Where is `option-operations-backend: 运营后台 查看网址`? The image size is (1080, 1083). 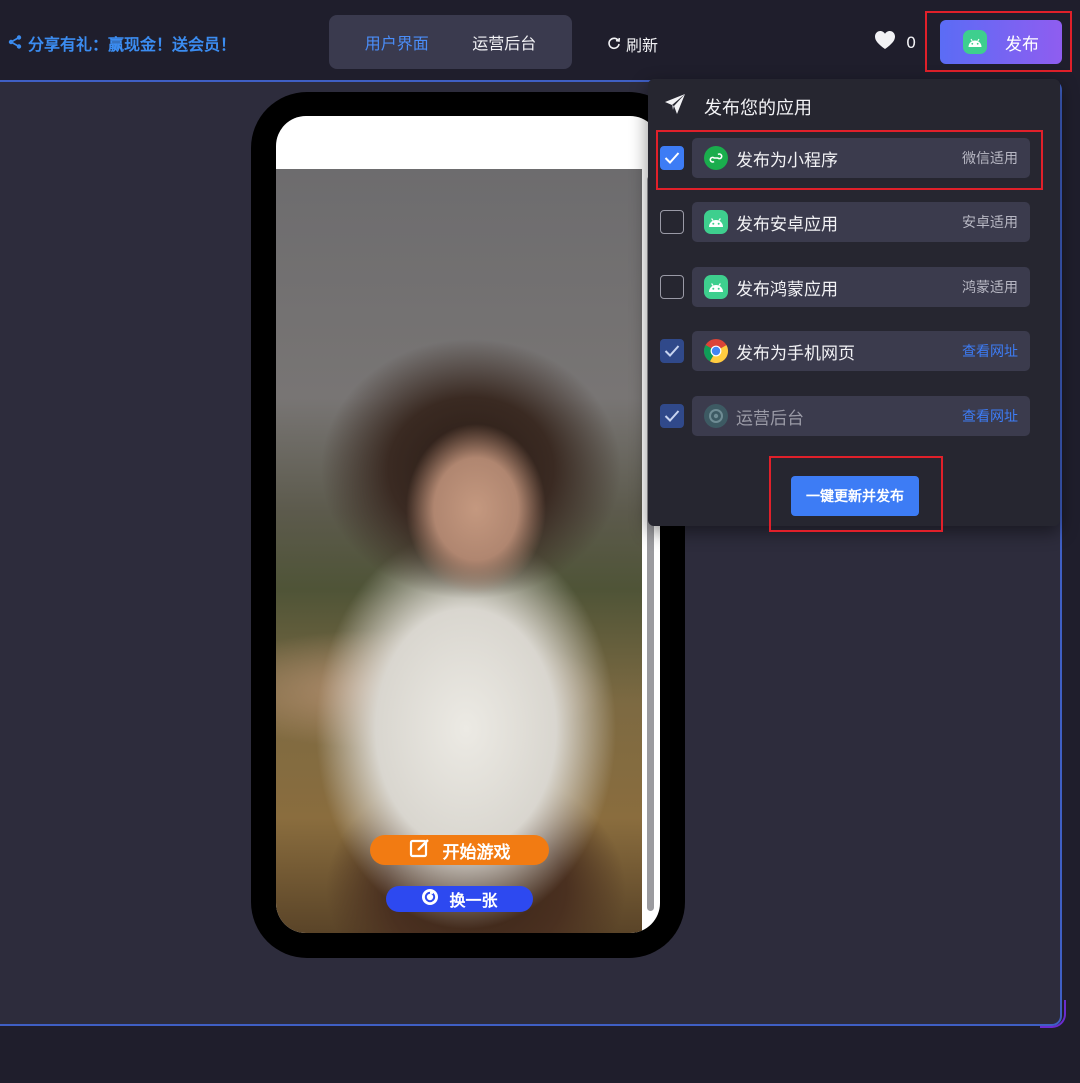
option-operations-backend: 运营后台 查看网址 is located at coordinates (845, 416).